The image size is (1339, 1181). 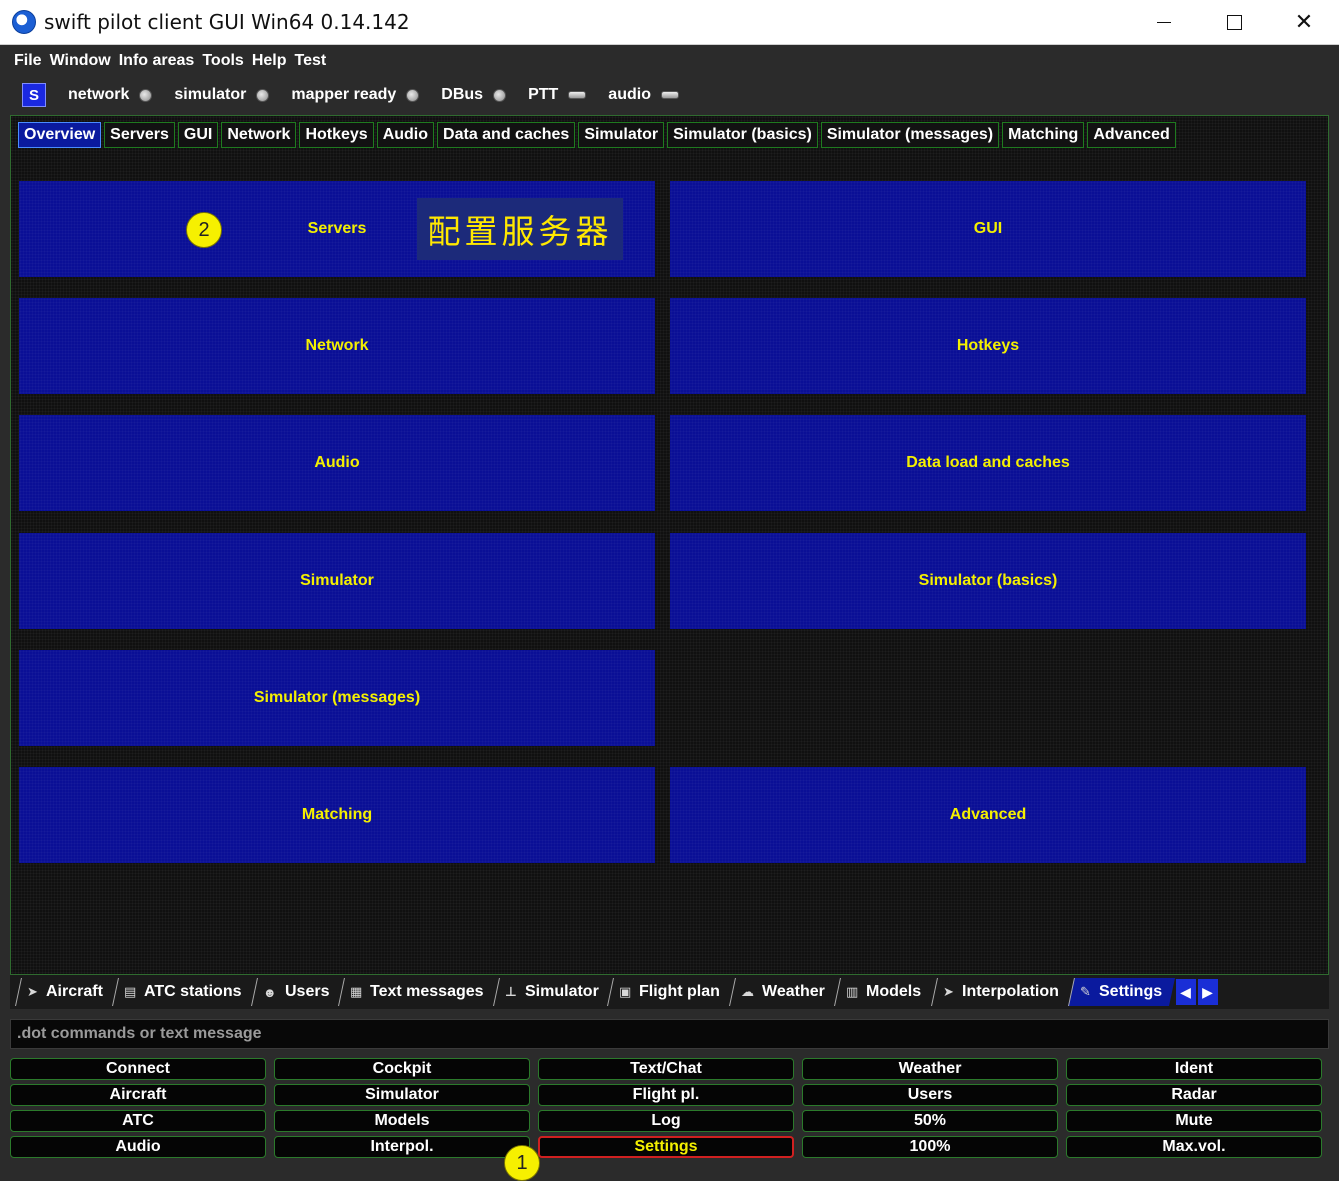 What do you see at coordinates (988, 346) in the screenshot?
I see `tile-hotkeys: Hotkeys` at bounding box center [988, 346].